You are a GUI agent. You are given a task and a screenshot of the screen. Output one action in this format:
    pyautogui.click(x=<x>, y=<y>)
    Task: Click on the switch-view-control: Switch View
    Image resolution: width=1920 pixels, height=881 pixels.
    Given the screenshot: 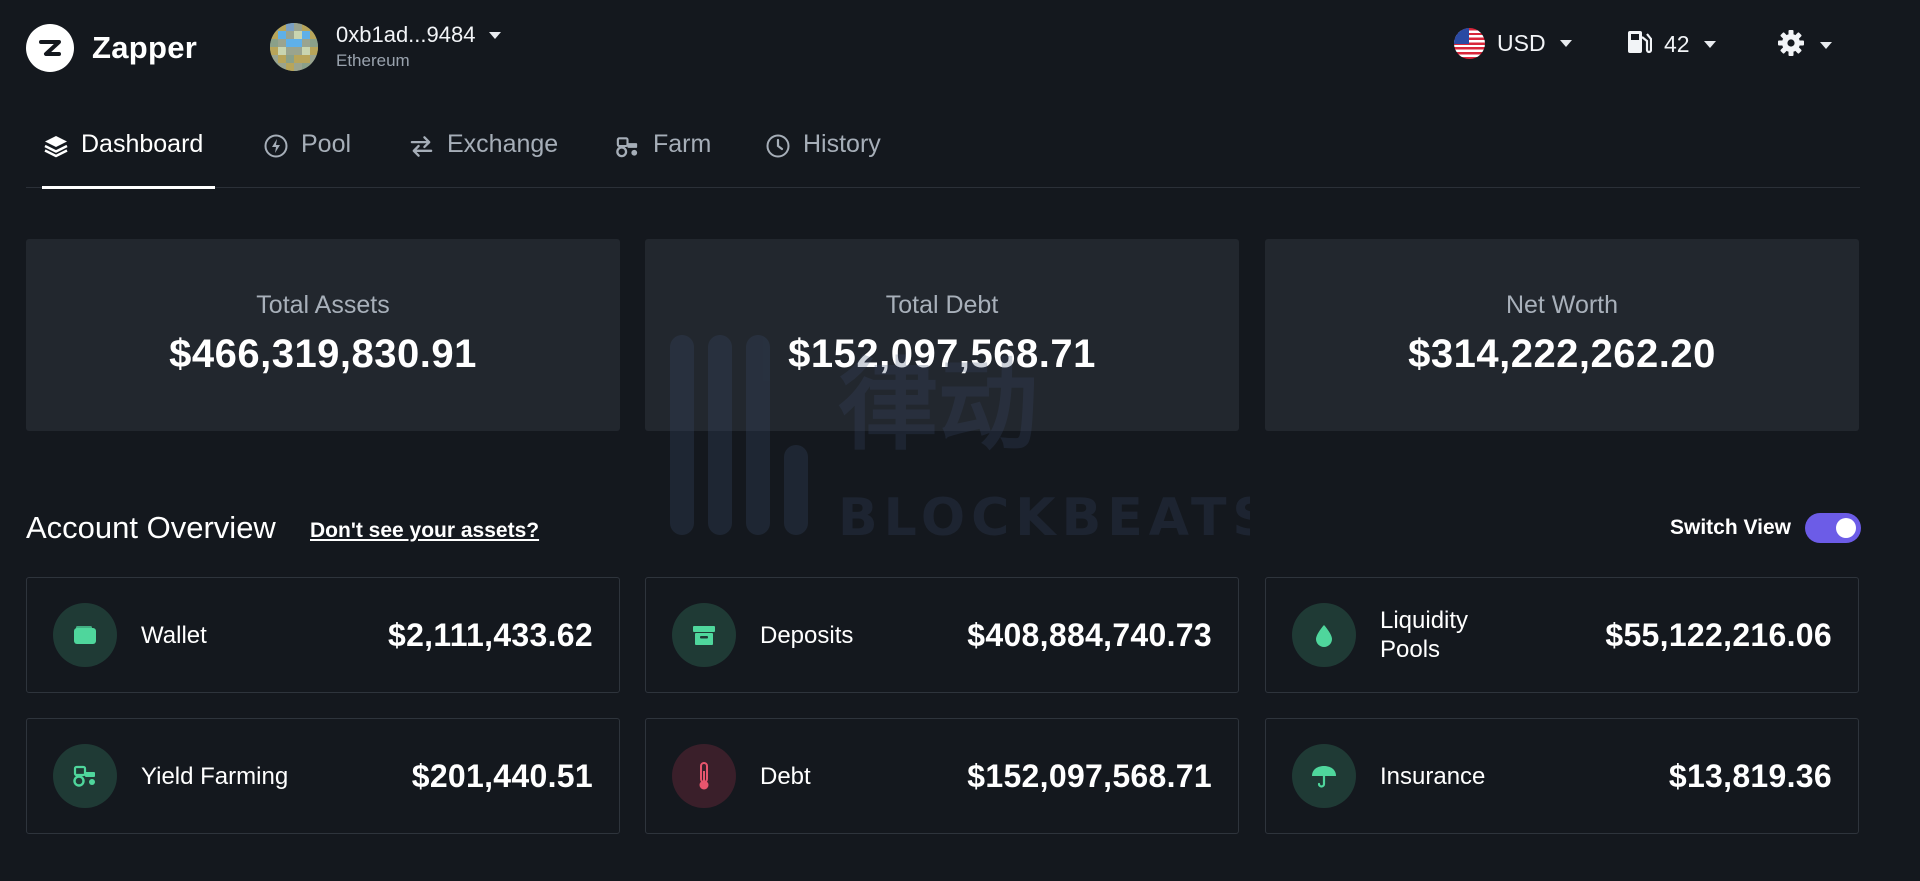 What is the action you would take?
    pyautogui.click(x=1765, y=528)
    